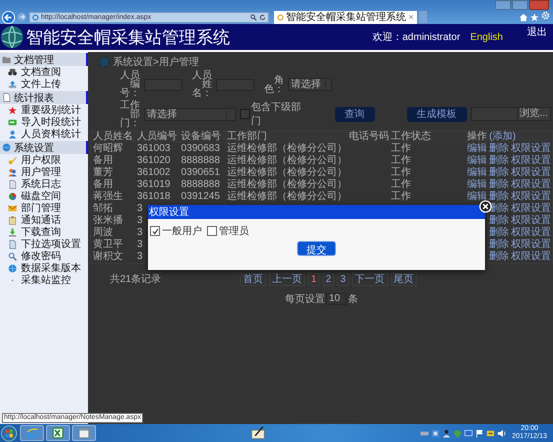 Image resolution: width=553 pixels, height=442 pixels. What do you see at coordinates (44, 244) in the screenshot?
I see `sidebar-item: 下拉选项设置` at bounding box center [44, 244].